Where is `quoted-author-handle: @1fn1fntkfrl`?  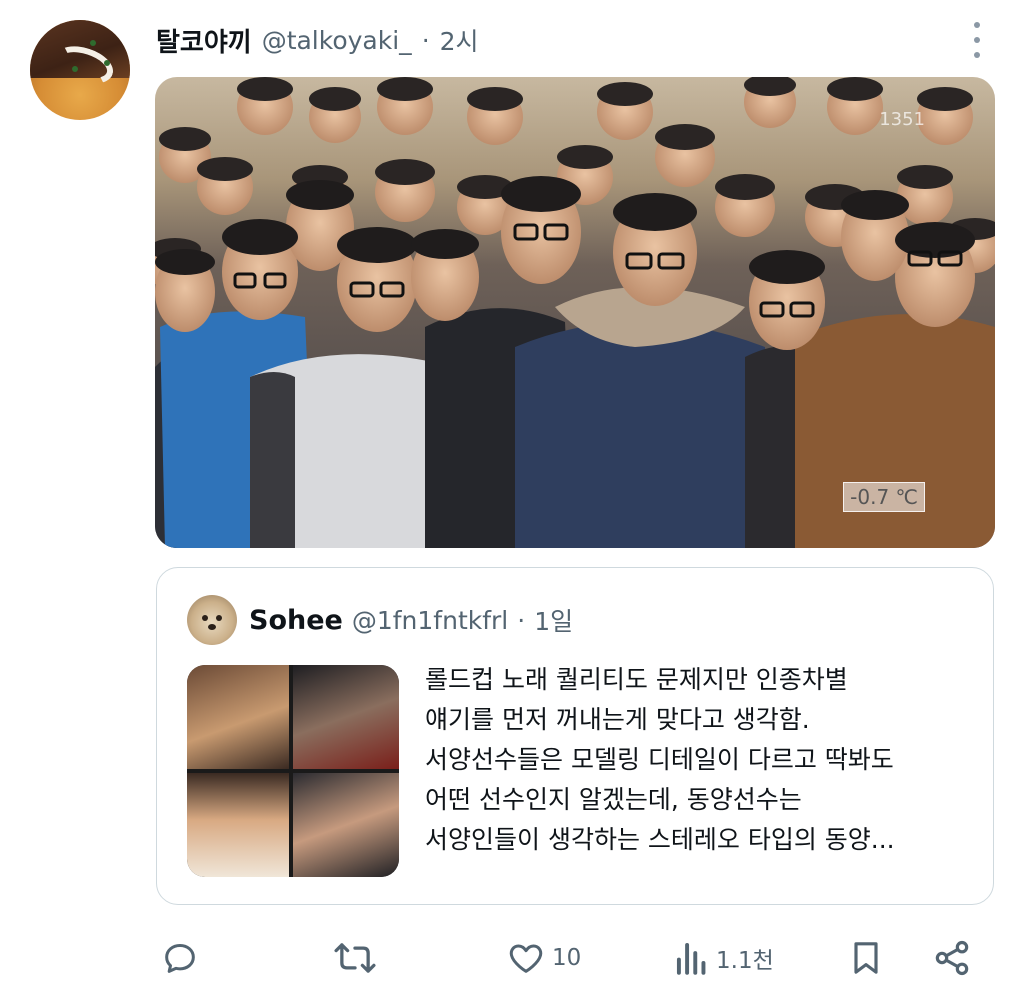
quoted-author-handle: @1fn1fntkfrl is located at coordinates (430, 620).